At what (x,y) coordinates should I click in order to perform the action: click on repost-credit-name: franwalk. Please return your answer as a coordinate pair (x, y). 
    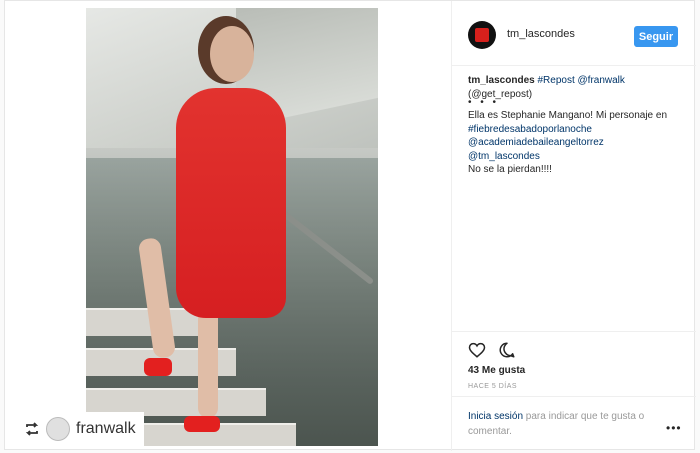
    Looking at the image, I should click on (106, 428).